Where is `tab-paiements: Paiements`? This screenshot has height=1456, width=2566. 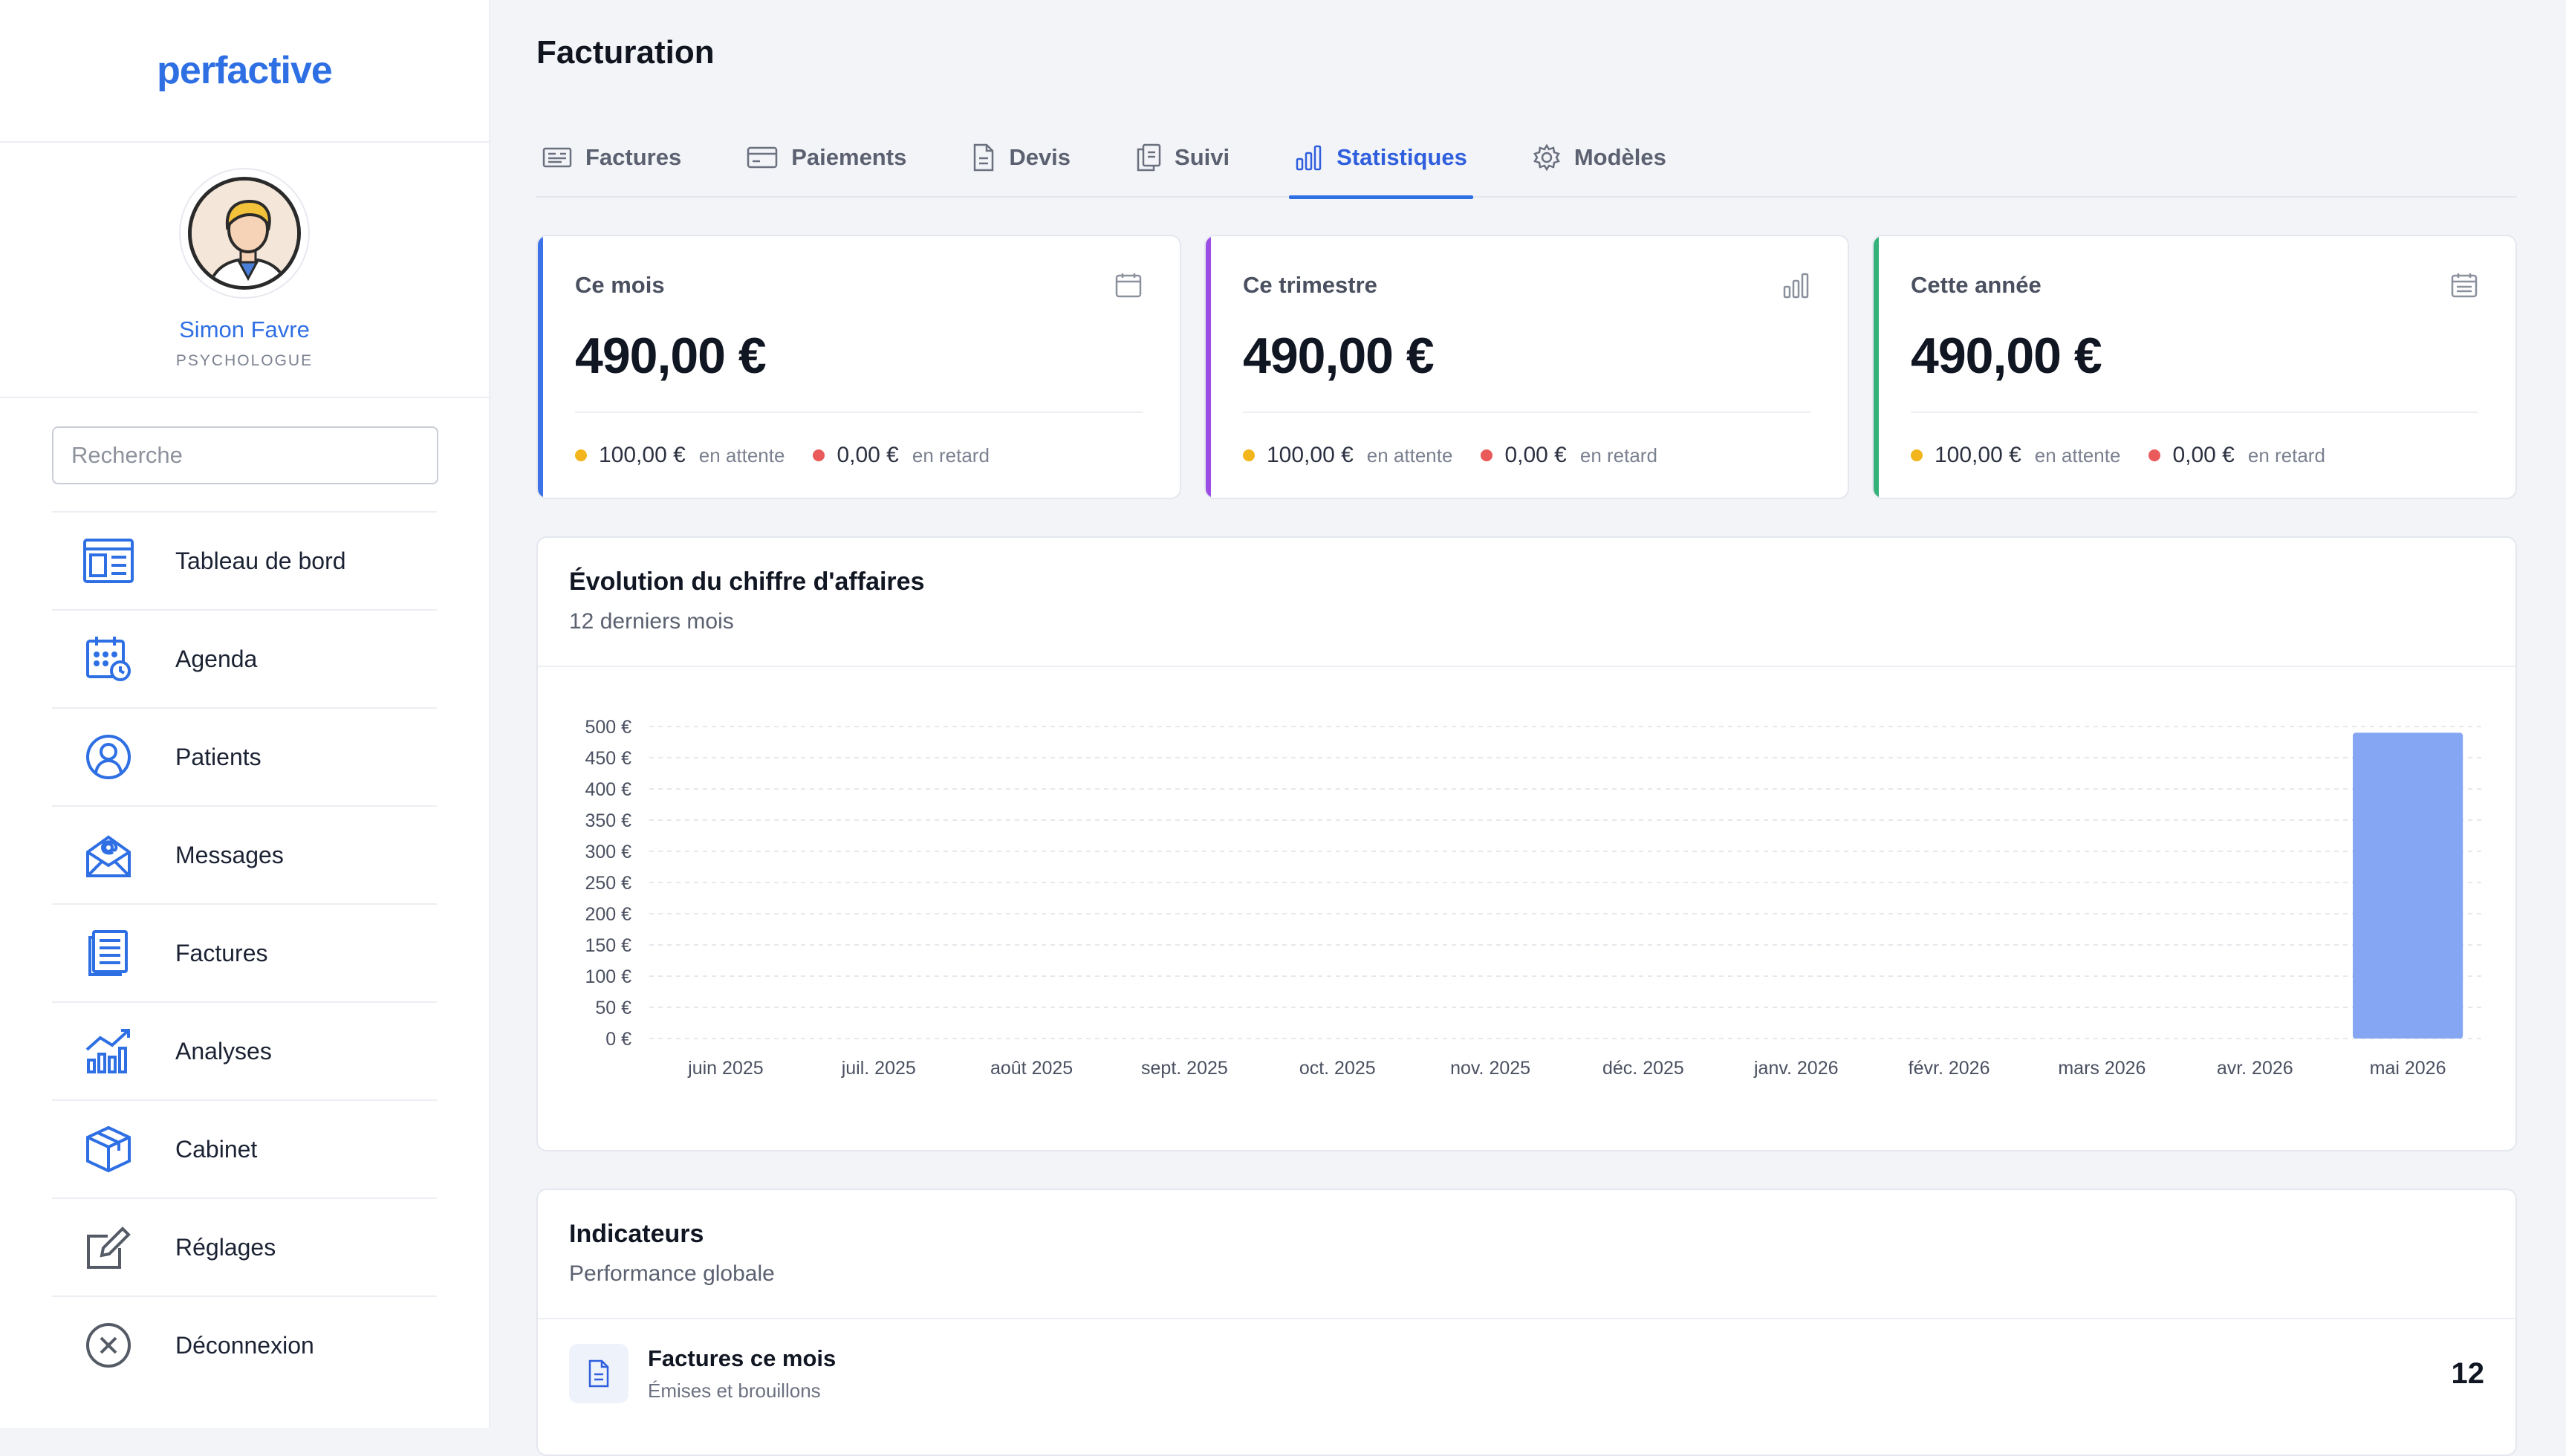
tab-paiements: Paiements is located at coordinates (826, 157).